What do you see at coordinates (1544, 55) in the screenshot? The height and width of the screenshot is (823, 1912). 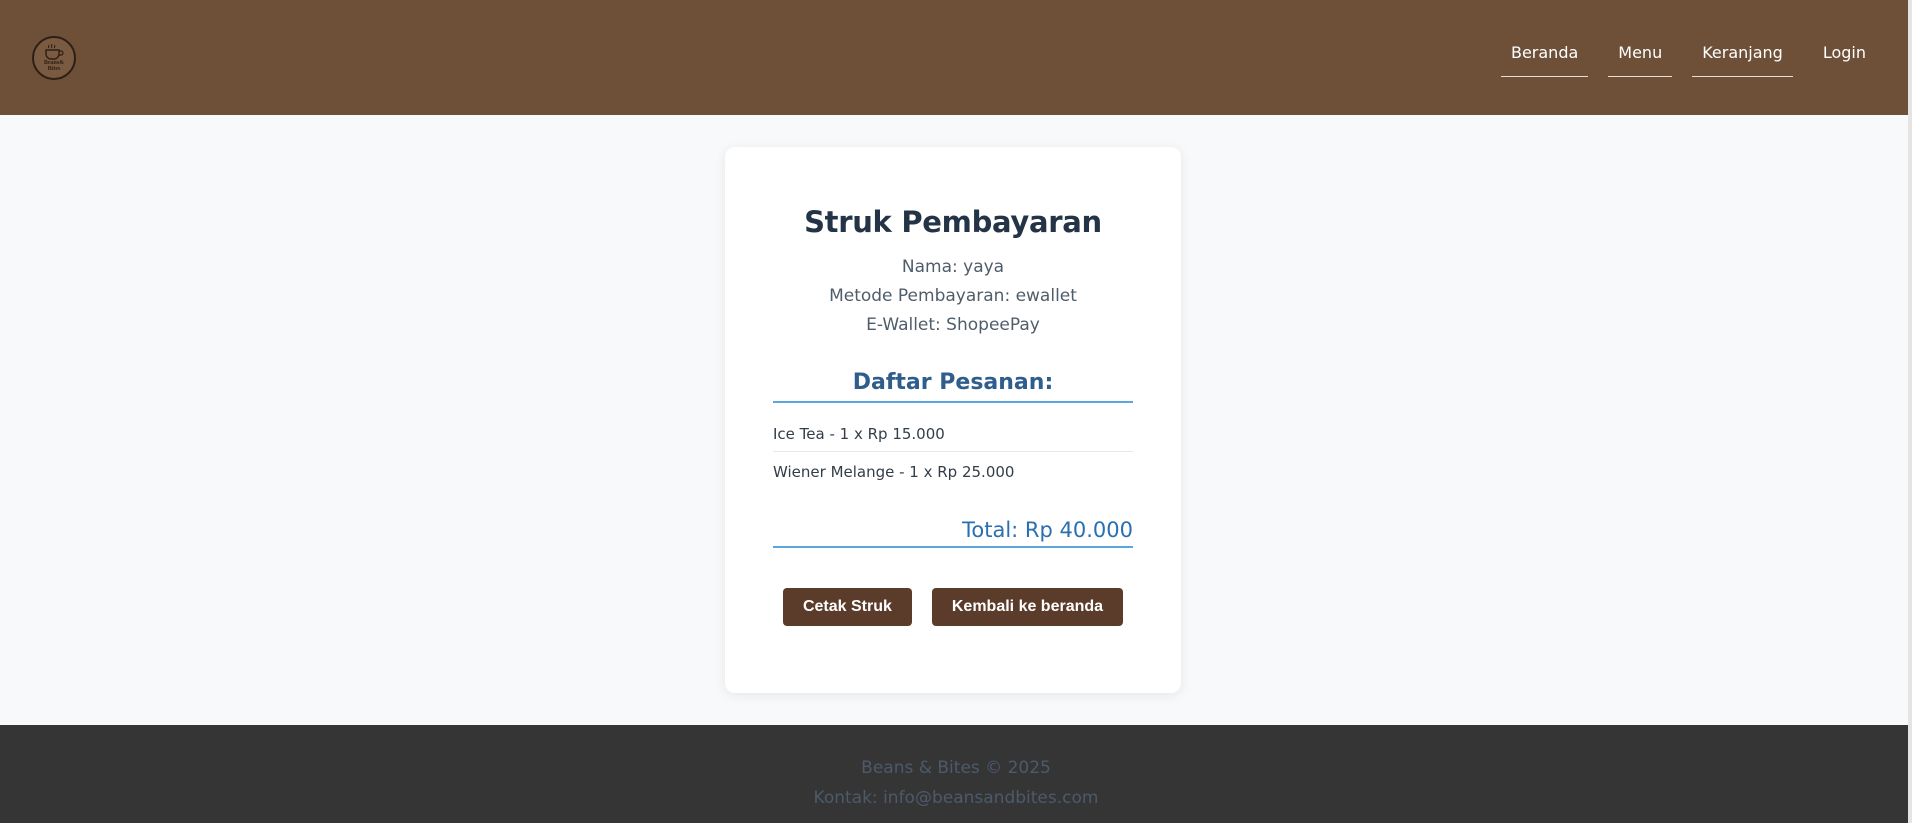 I see `nav-beranda: Beranda` at bounding box center [1544, 55].